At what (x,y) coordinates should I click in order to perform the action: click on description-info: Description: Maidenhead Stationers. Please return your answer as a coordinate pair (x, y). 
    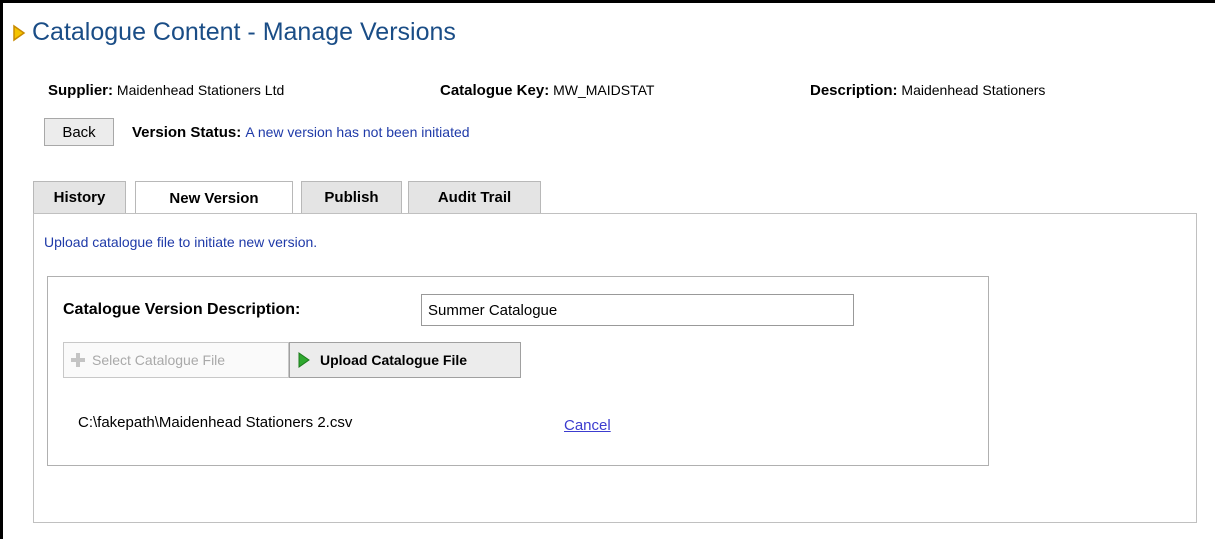
    Looking at the image, I should click on (927, 90).